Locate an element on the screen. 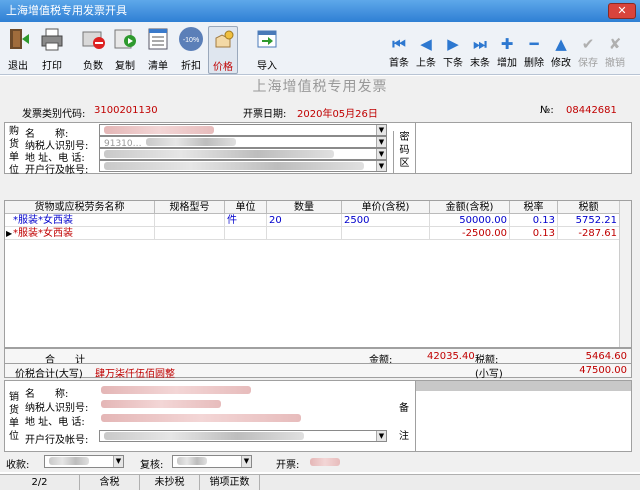 This screenshot has height=490, width=640. col-header-amount: 金额(含税) is located at coordinates (470, 207).